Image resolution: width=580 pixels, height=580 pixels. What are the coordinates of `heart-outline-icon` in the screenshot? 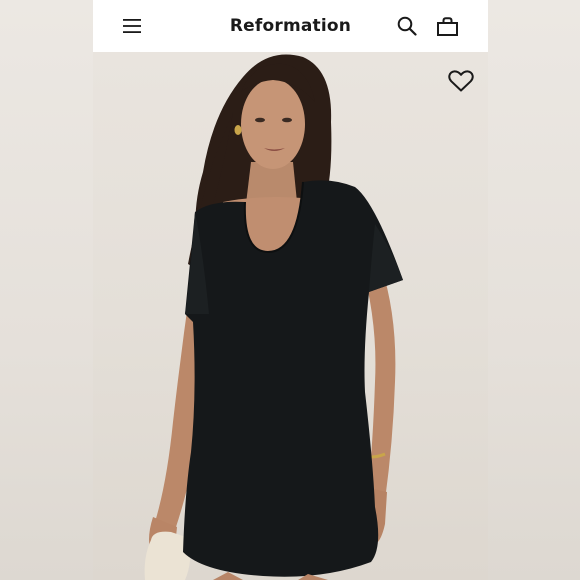 It's located at (461, 81).